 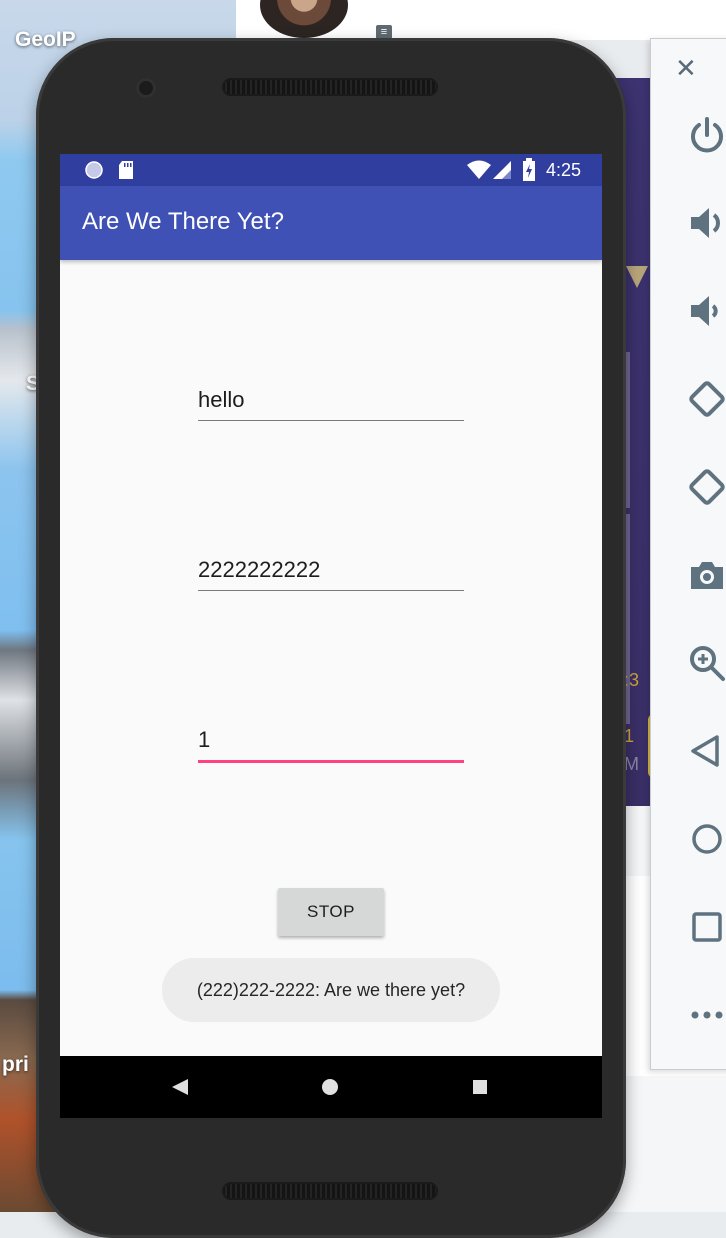 I want to click on battery-icon, so click(x=529, y=169).